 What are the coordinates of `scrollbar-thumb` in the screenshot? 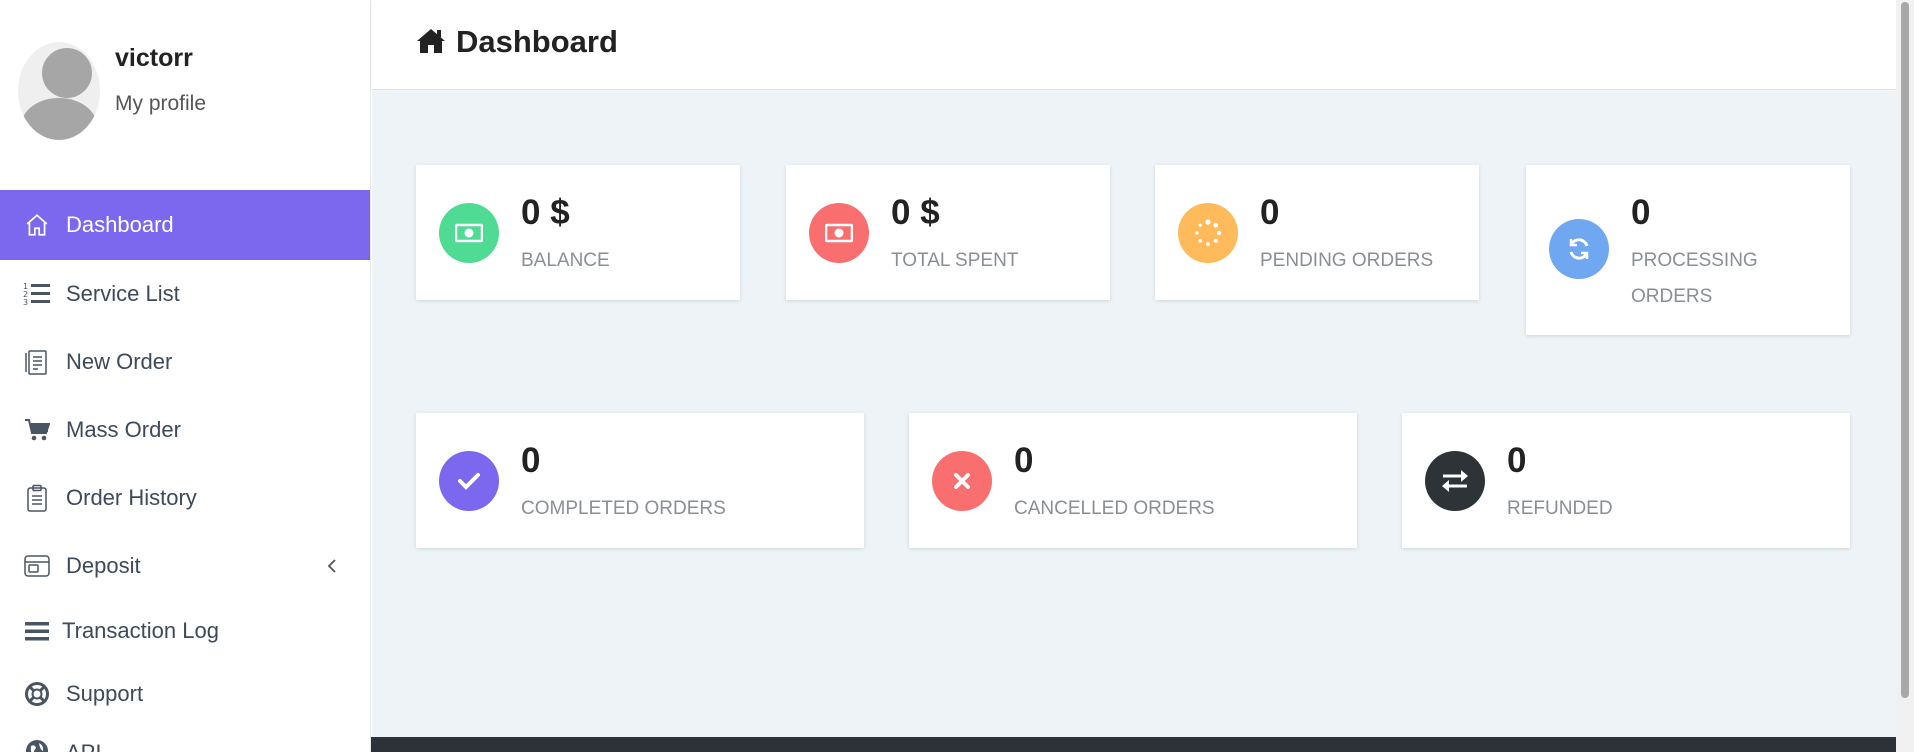 It's located at (1905, 350).